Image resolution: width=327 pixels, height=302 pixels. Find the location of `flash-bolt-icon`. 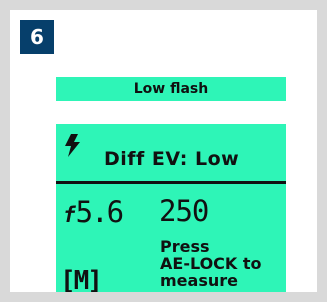

flash-bolt-icon is located at coordinates (72, 145).